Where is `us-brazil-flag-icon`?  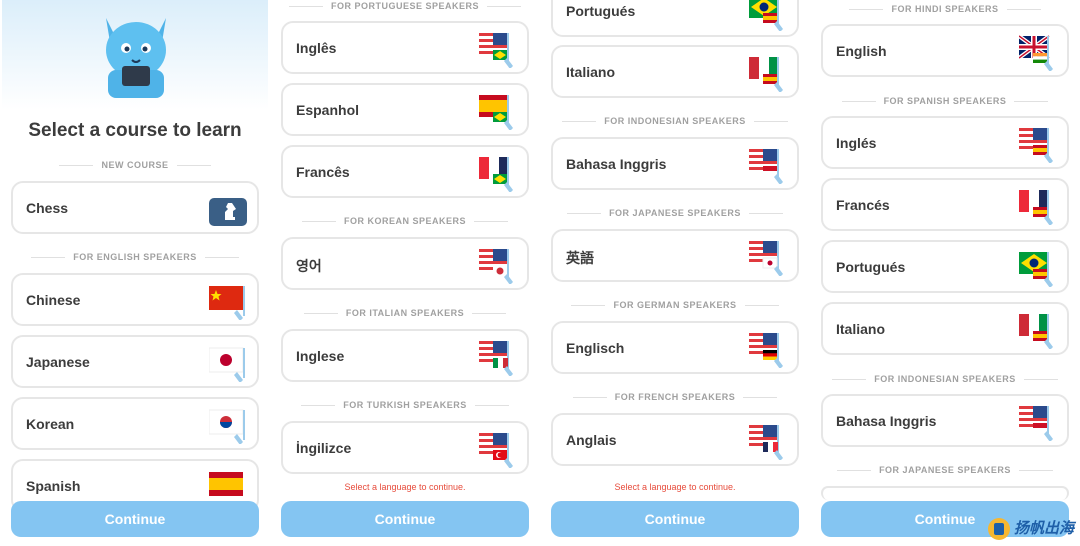
us-brazil-flag-icon is located at coordinates (496, 50).